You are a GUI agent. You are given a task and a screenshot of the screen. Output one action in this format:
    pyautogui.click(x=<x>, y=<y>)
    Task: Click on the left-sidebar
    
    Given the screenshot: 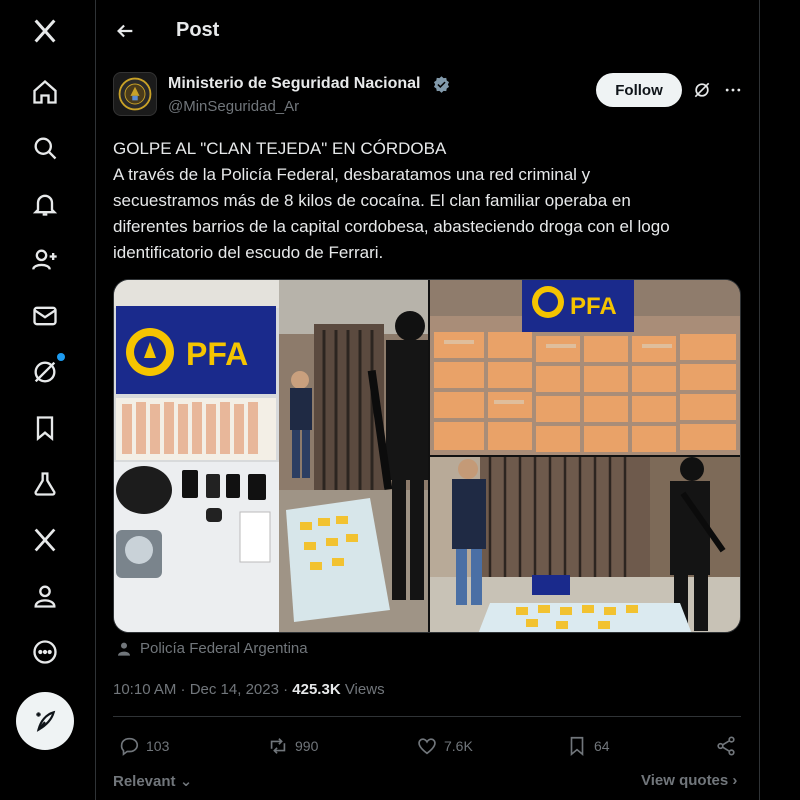 What is the action you would take?
    pyautogui.click(x=46, y=400)
    